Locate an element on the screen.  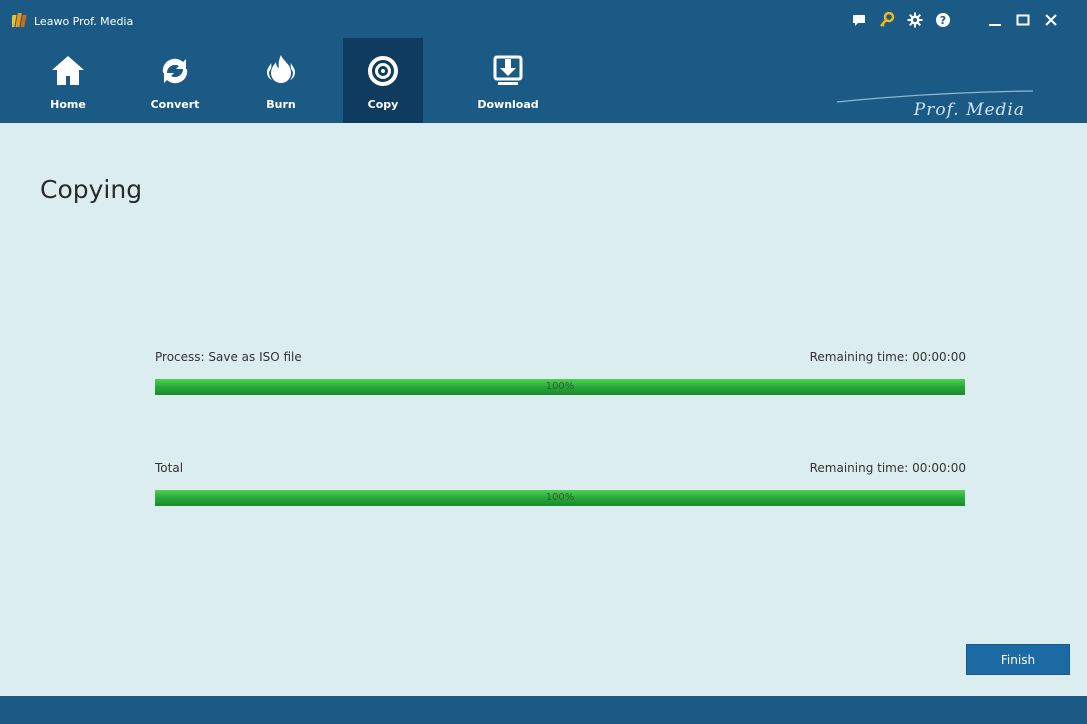
tab-convert: Convert is located at coordinates (175, 80).